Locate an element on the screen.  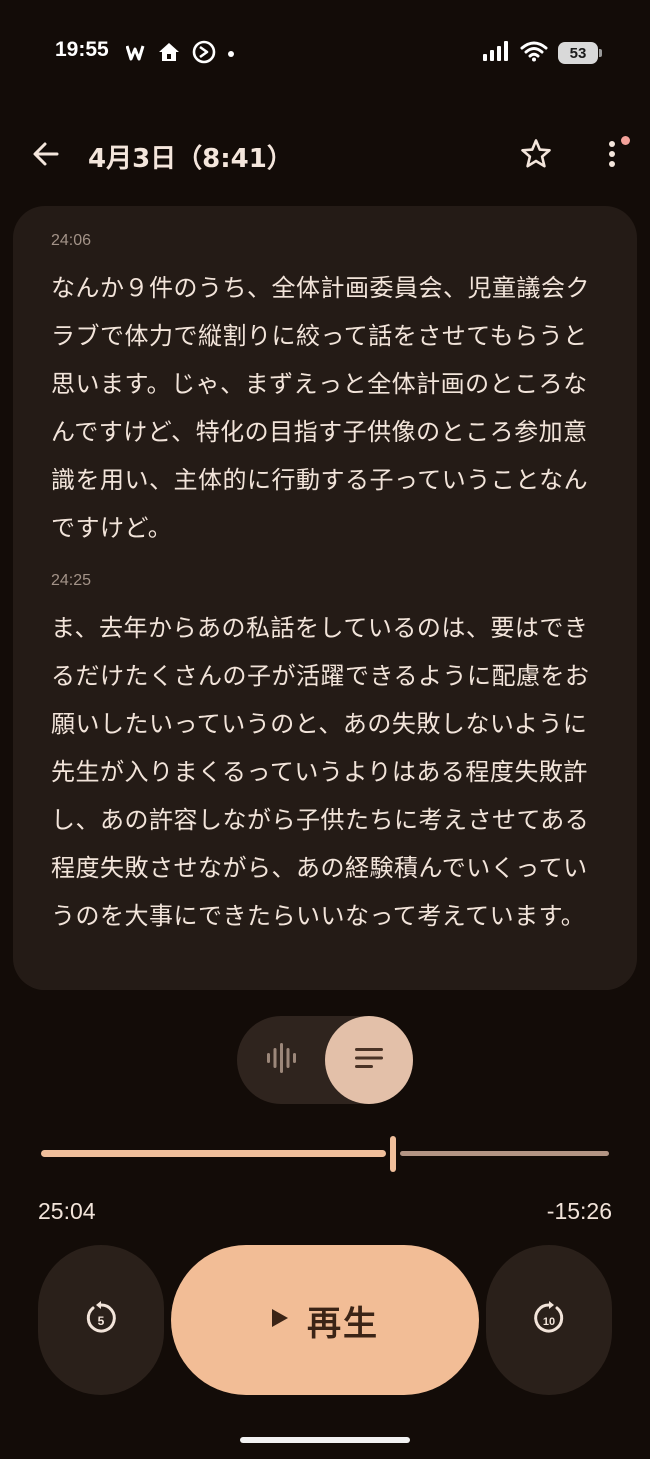
dot-icon is located at coordinates (231, 54).